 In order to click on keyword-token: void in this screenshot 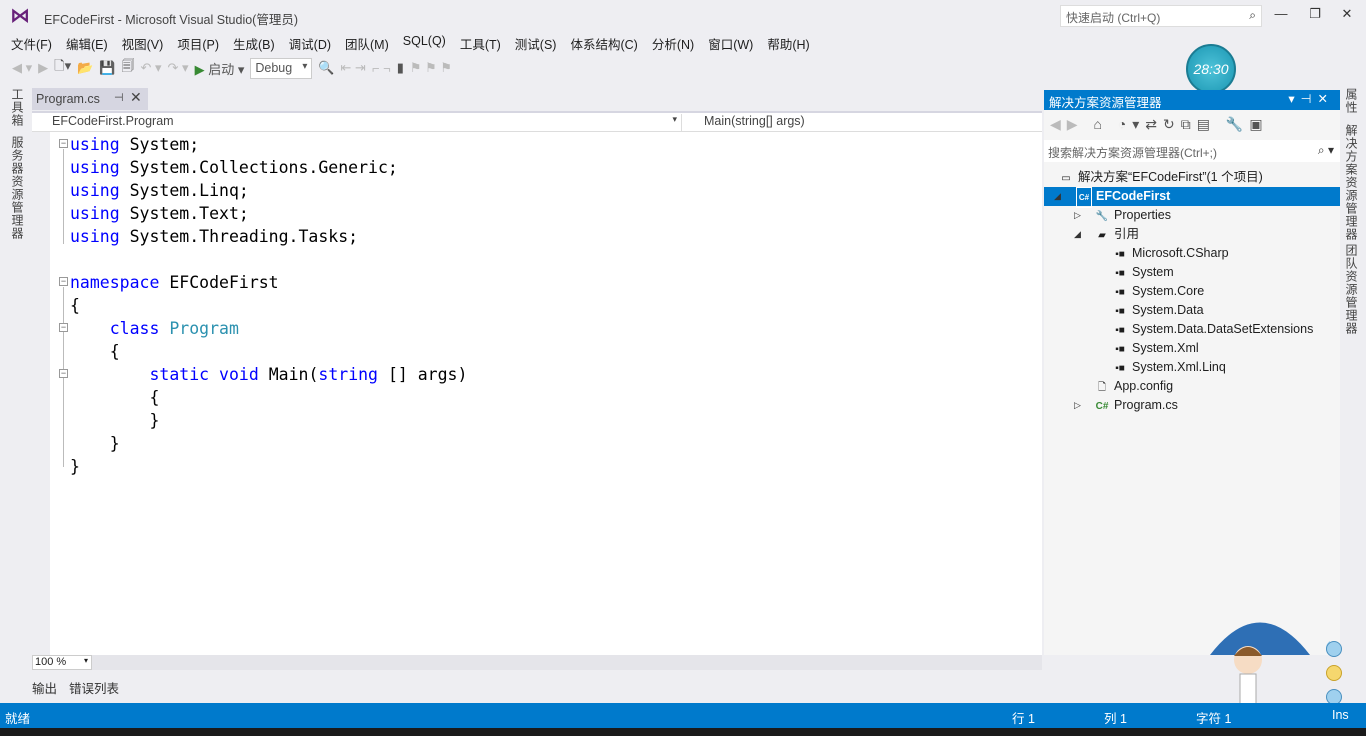, I will do `click(239, 374)`.